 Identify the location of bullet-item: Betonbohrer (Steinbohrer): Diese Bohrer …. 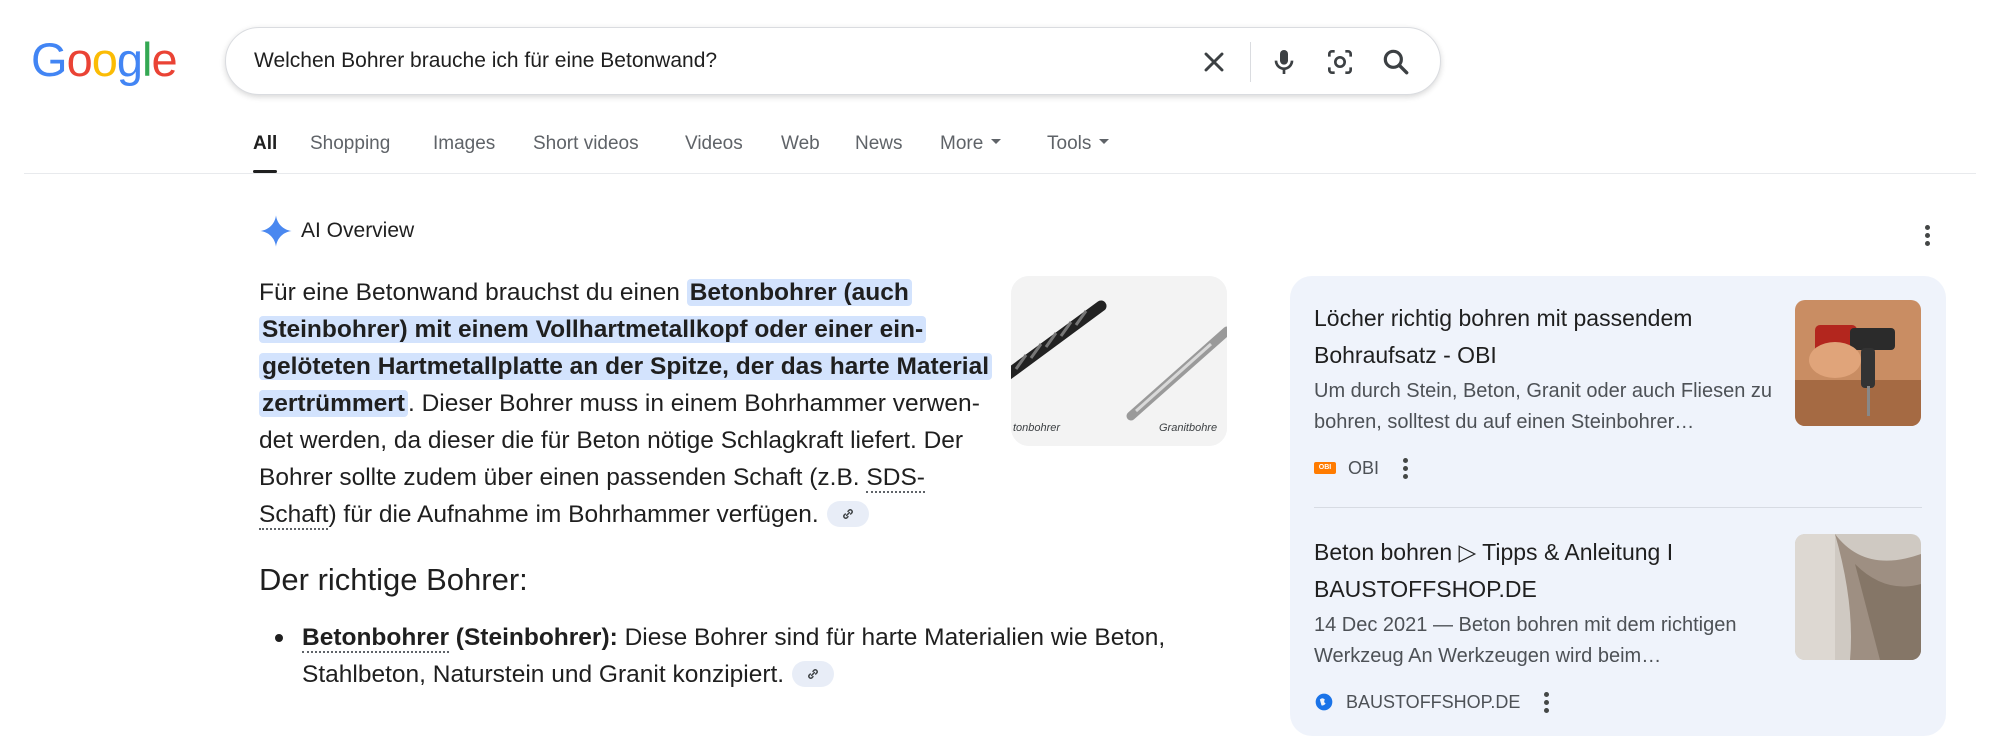
(767, 656).